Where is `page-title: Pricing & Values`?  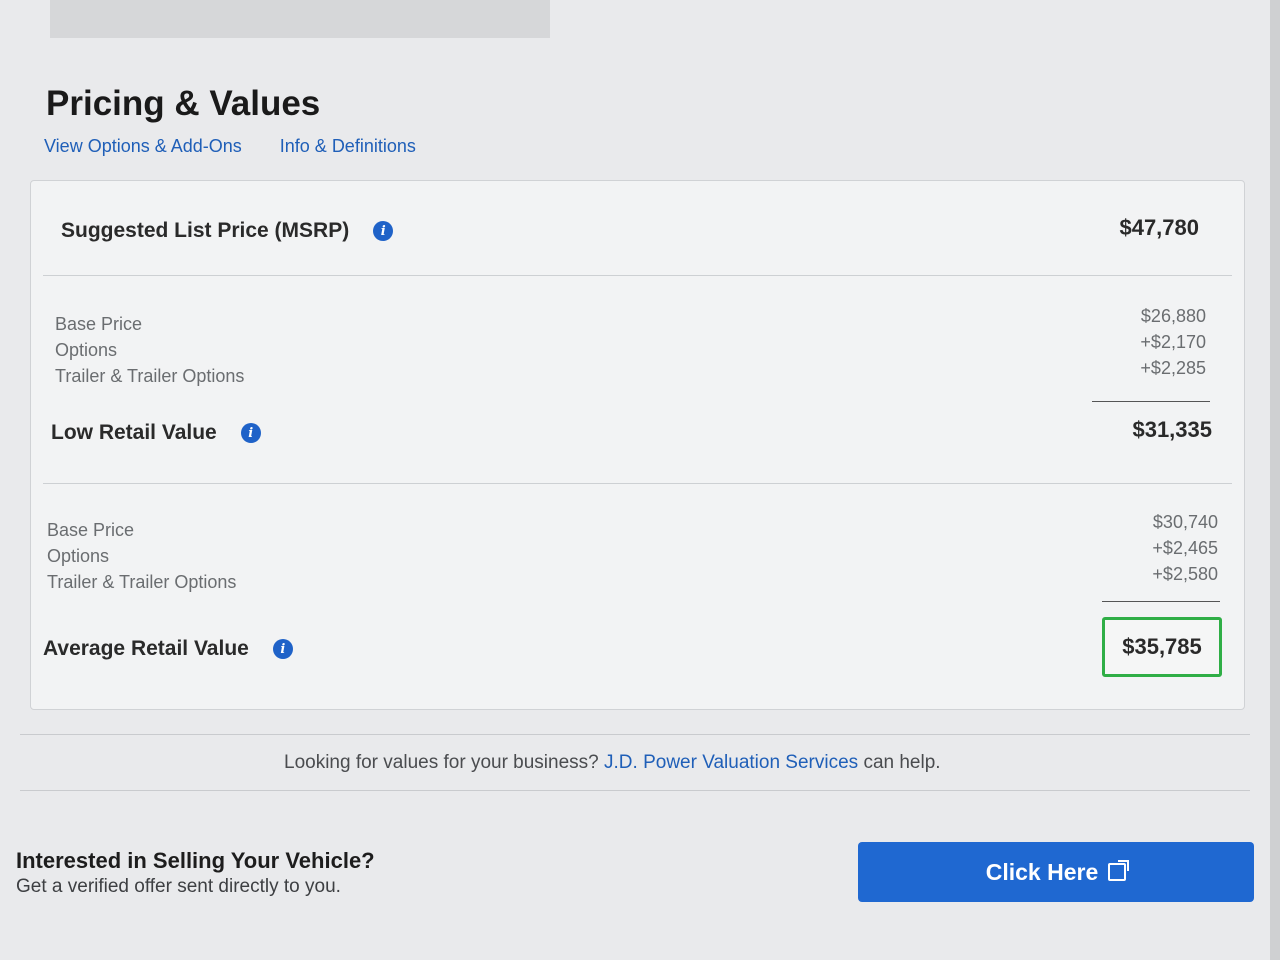 page-title: Pricing & Values is located at coordinates (183, 103).